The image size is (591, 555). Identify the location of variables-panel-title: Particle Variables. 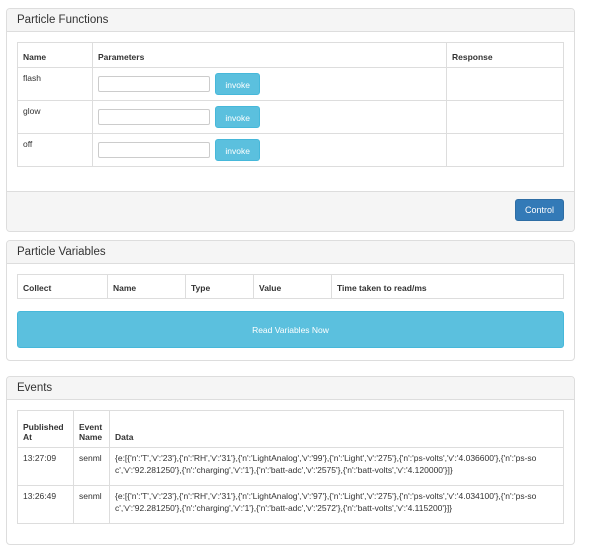
(290, 252).